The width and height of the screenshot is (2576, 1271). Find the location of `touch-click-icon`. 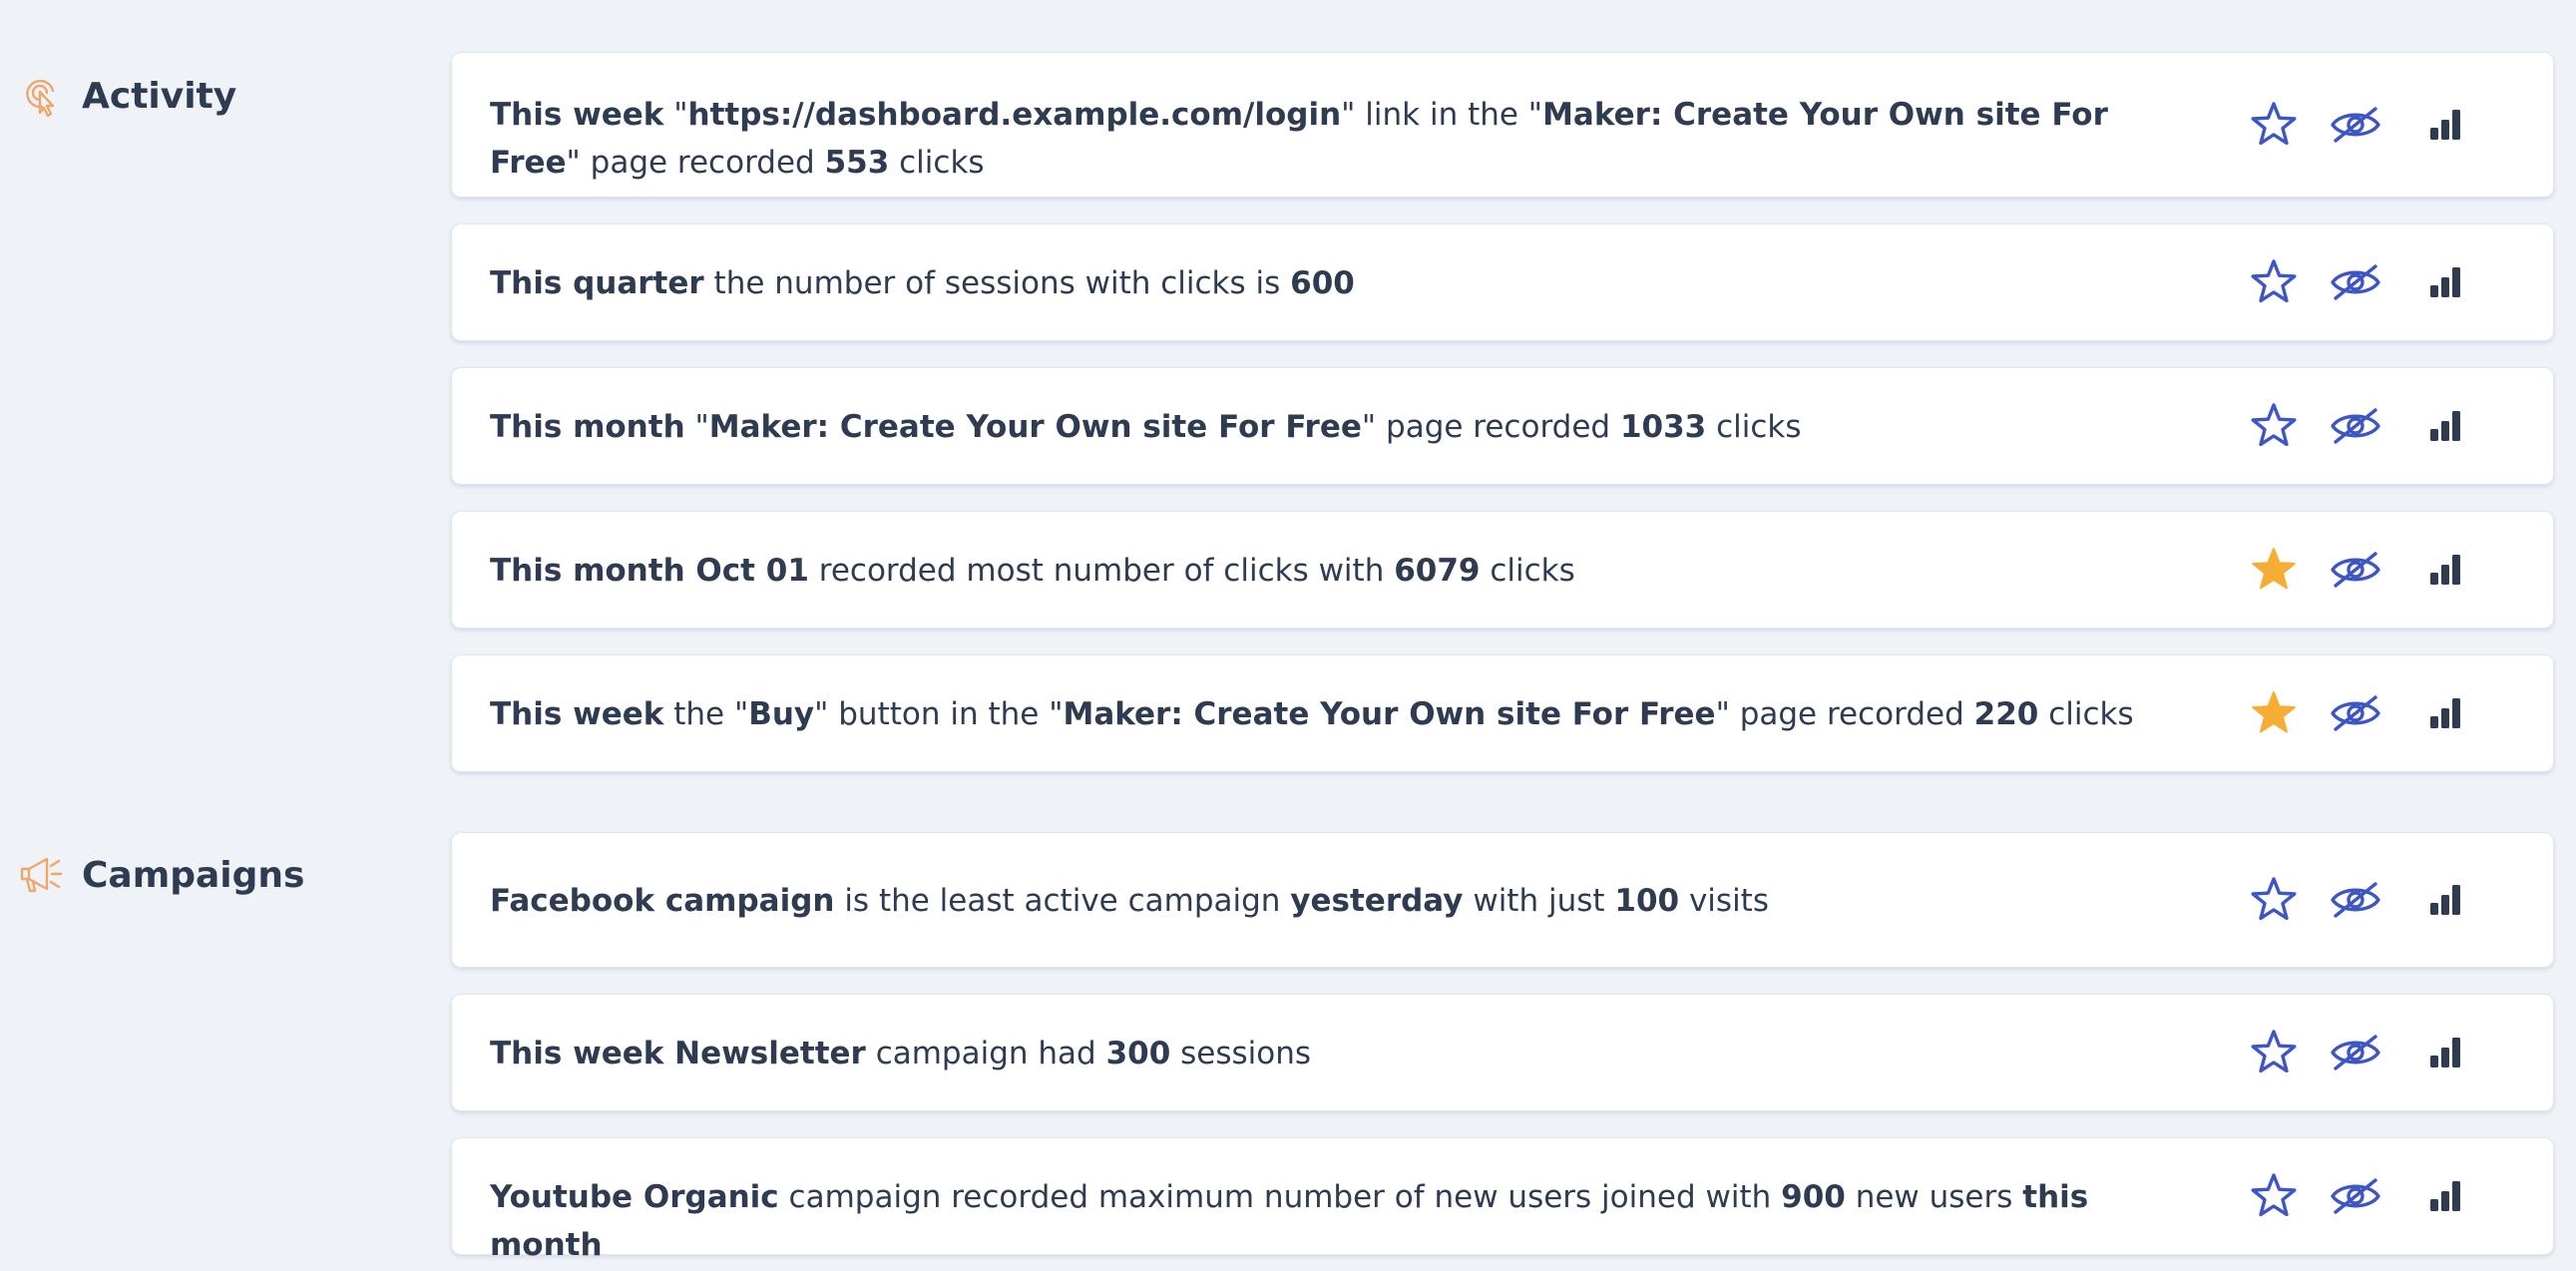

touch-click-icon is located at coordinates (42, 96).